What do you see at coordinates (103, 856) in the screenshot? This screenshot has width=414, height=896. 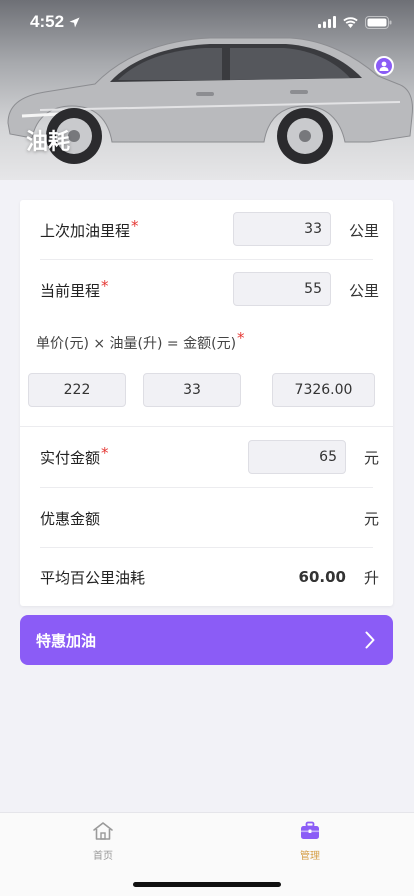 I see `tab-home-label: 首页` at bounding box center [103, 856].